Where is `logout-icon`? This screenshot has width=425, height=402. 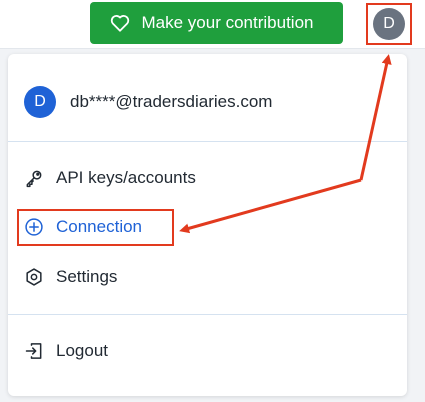 logout-icon is located at coordinates (34, 351).